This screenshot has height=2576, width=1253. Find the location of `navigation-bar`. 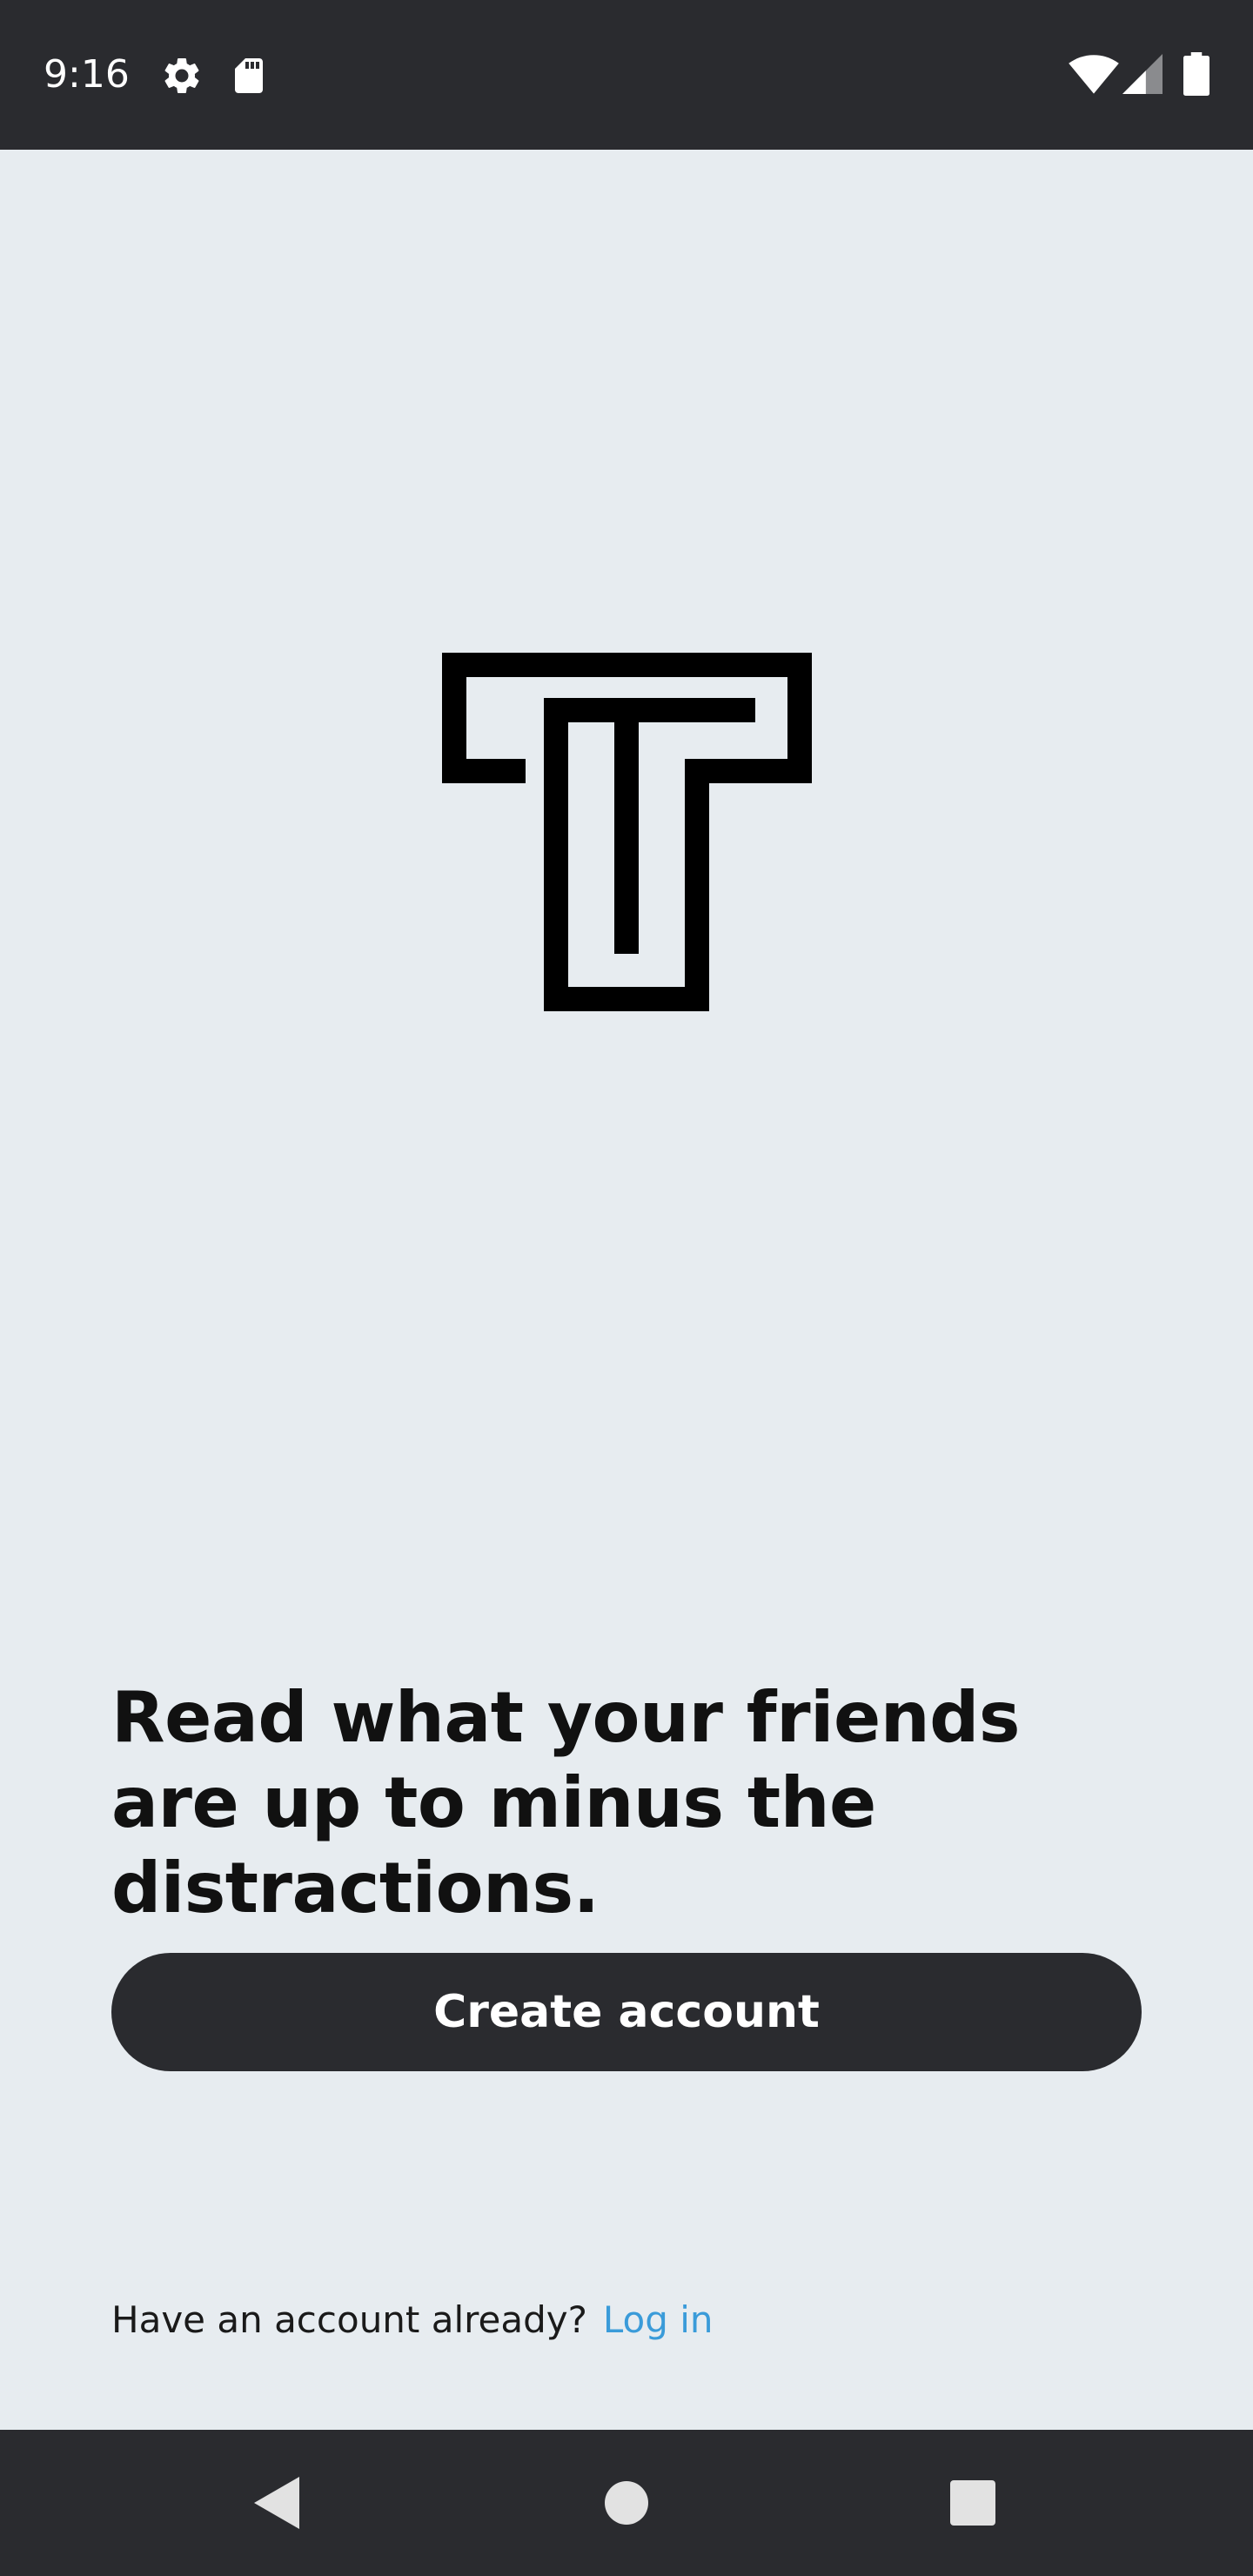

navigation-bar is located at coordinates (626, 2503).